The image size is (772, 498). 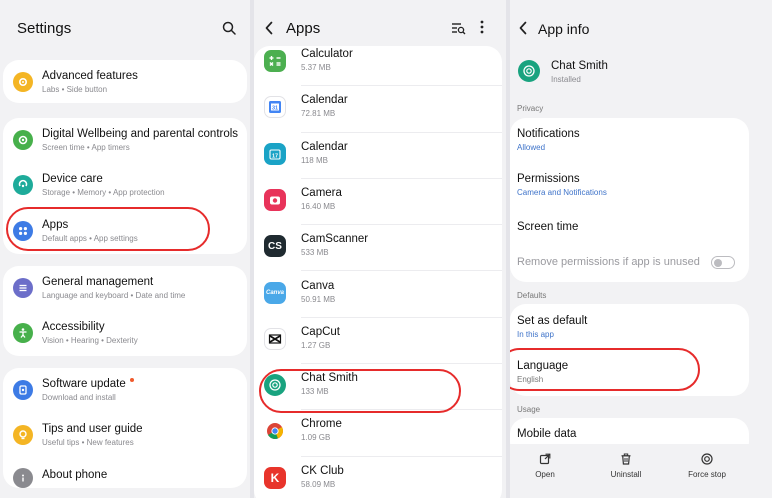 I want to click on item-subtitle: Language and keyboard • Date and time, so click(x=114, y=295).